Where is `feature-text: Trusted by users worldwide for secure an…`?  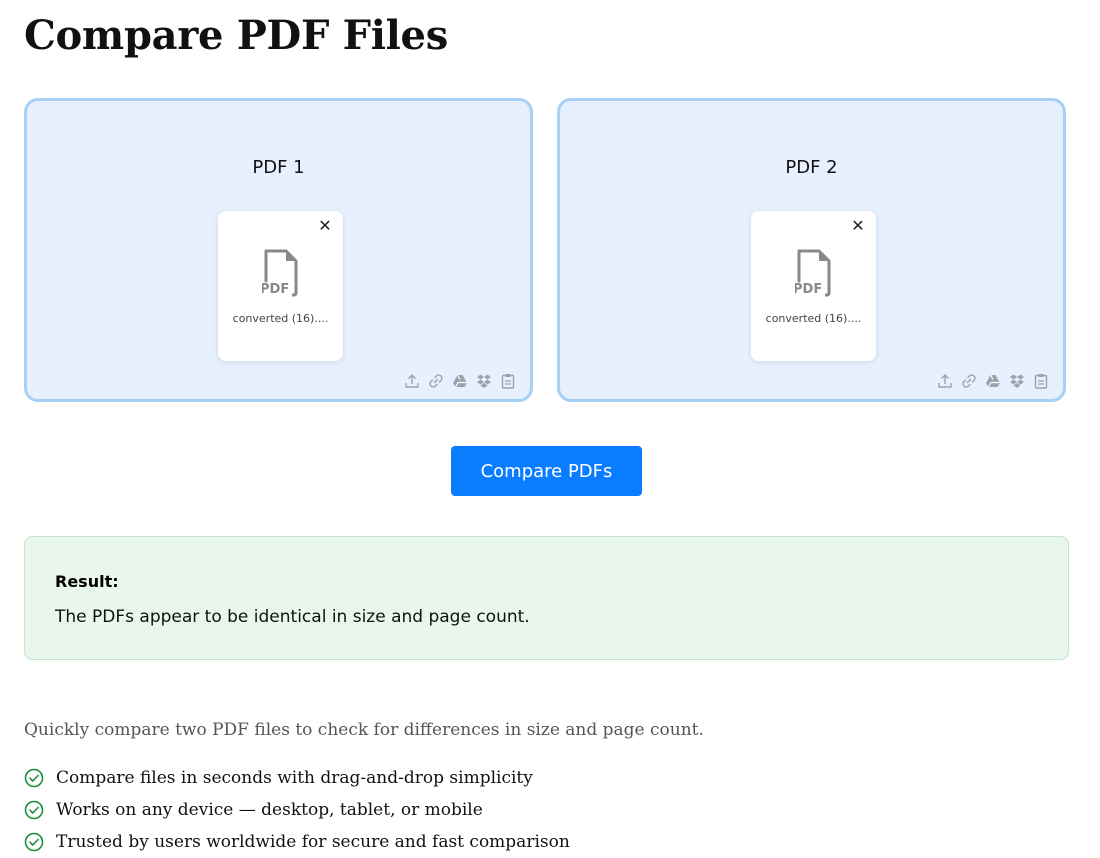 feature-text: Trusted by users worldwide for secure an… is located at coordinates (313, 842).